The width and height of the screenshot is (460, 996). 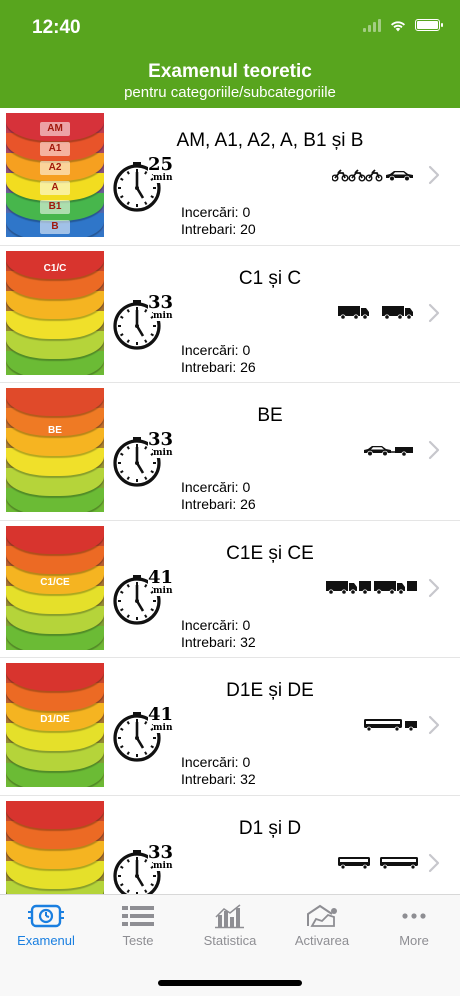 I want to click on bus-trailer-icon, so click(x=391, y=726).